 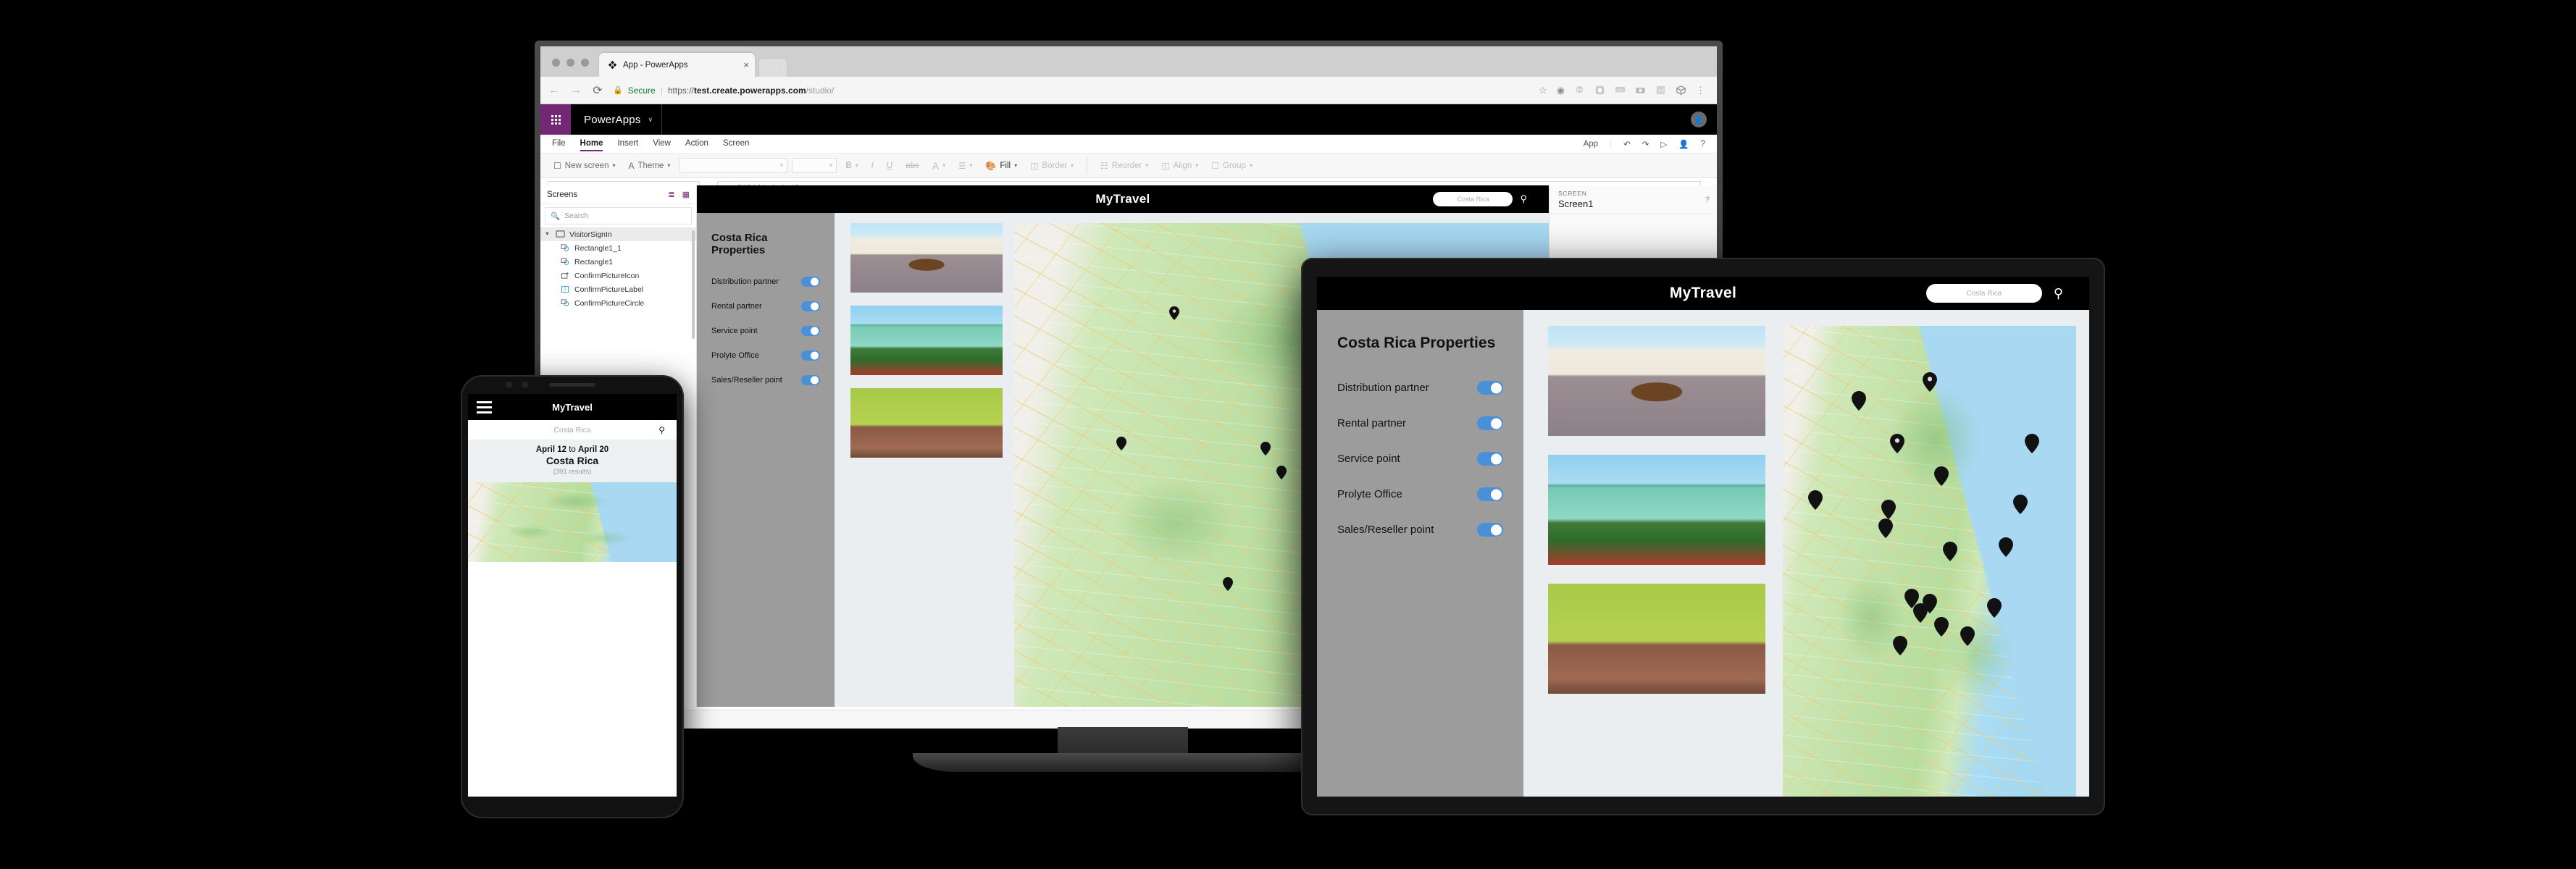 I want to click on menu-action: Action, so click(x=696, y=143).